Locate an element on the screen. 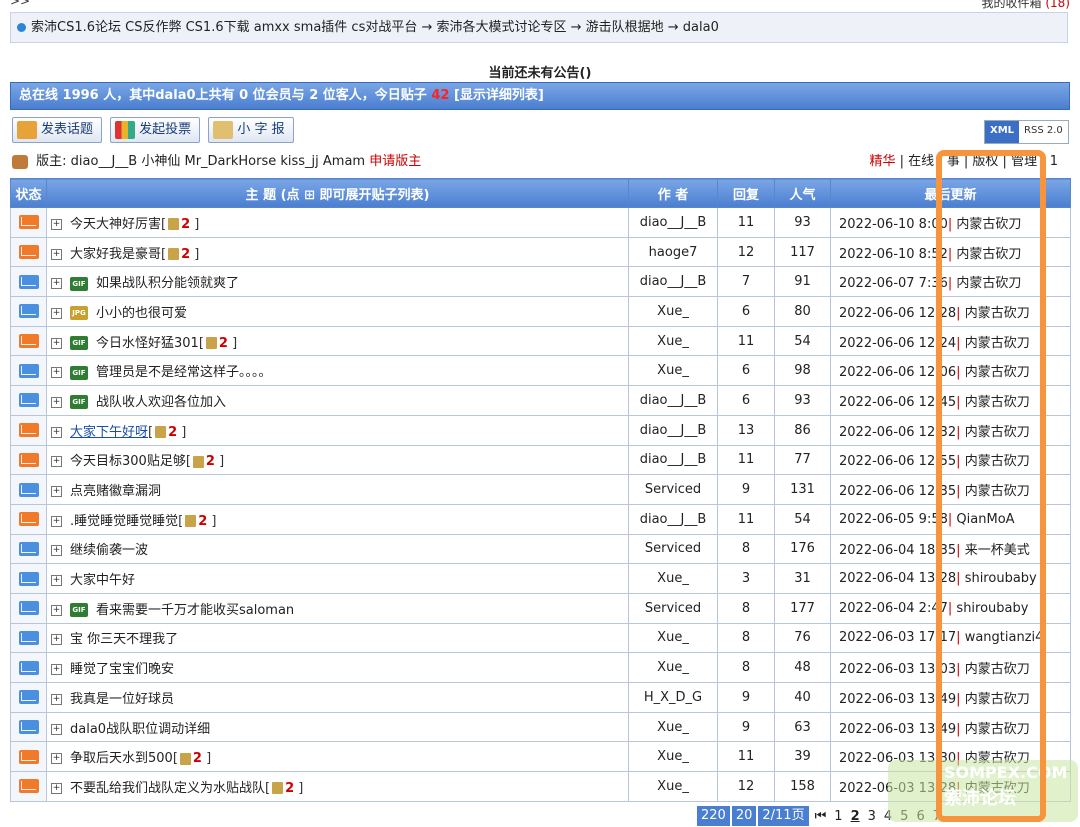 This screenshot has height=827, width=1080. topic-title: 如果战队积分能领就爽了 is located at coordinates (167, 283).